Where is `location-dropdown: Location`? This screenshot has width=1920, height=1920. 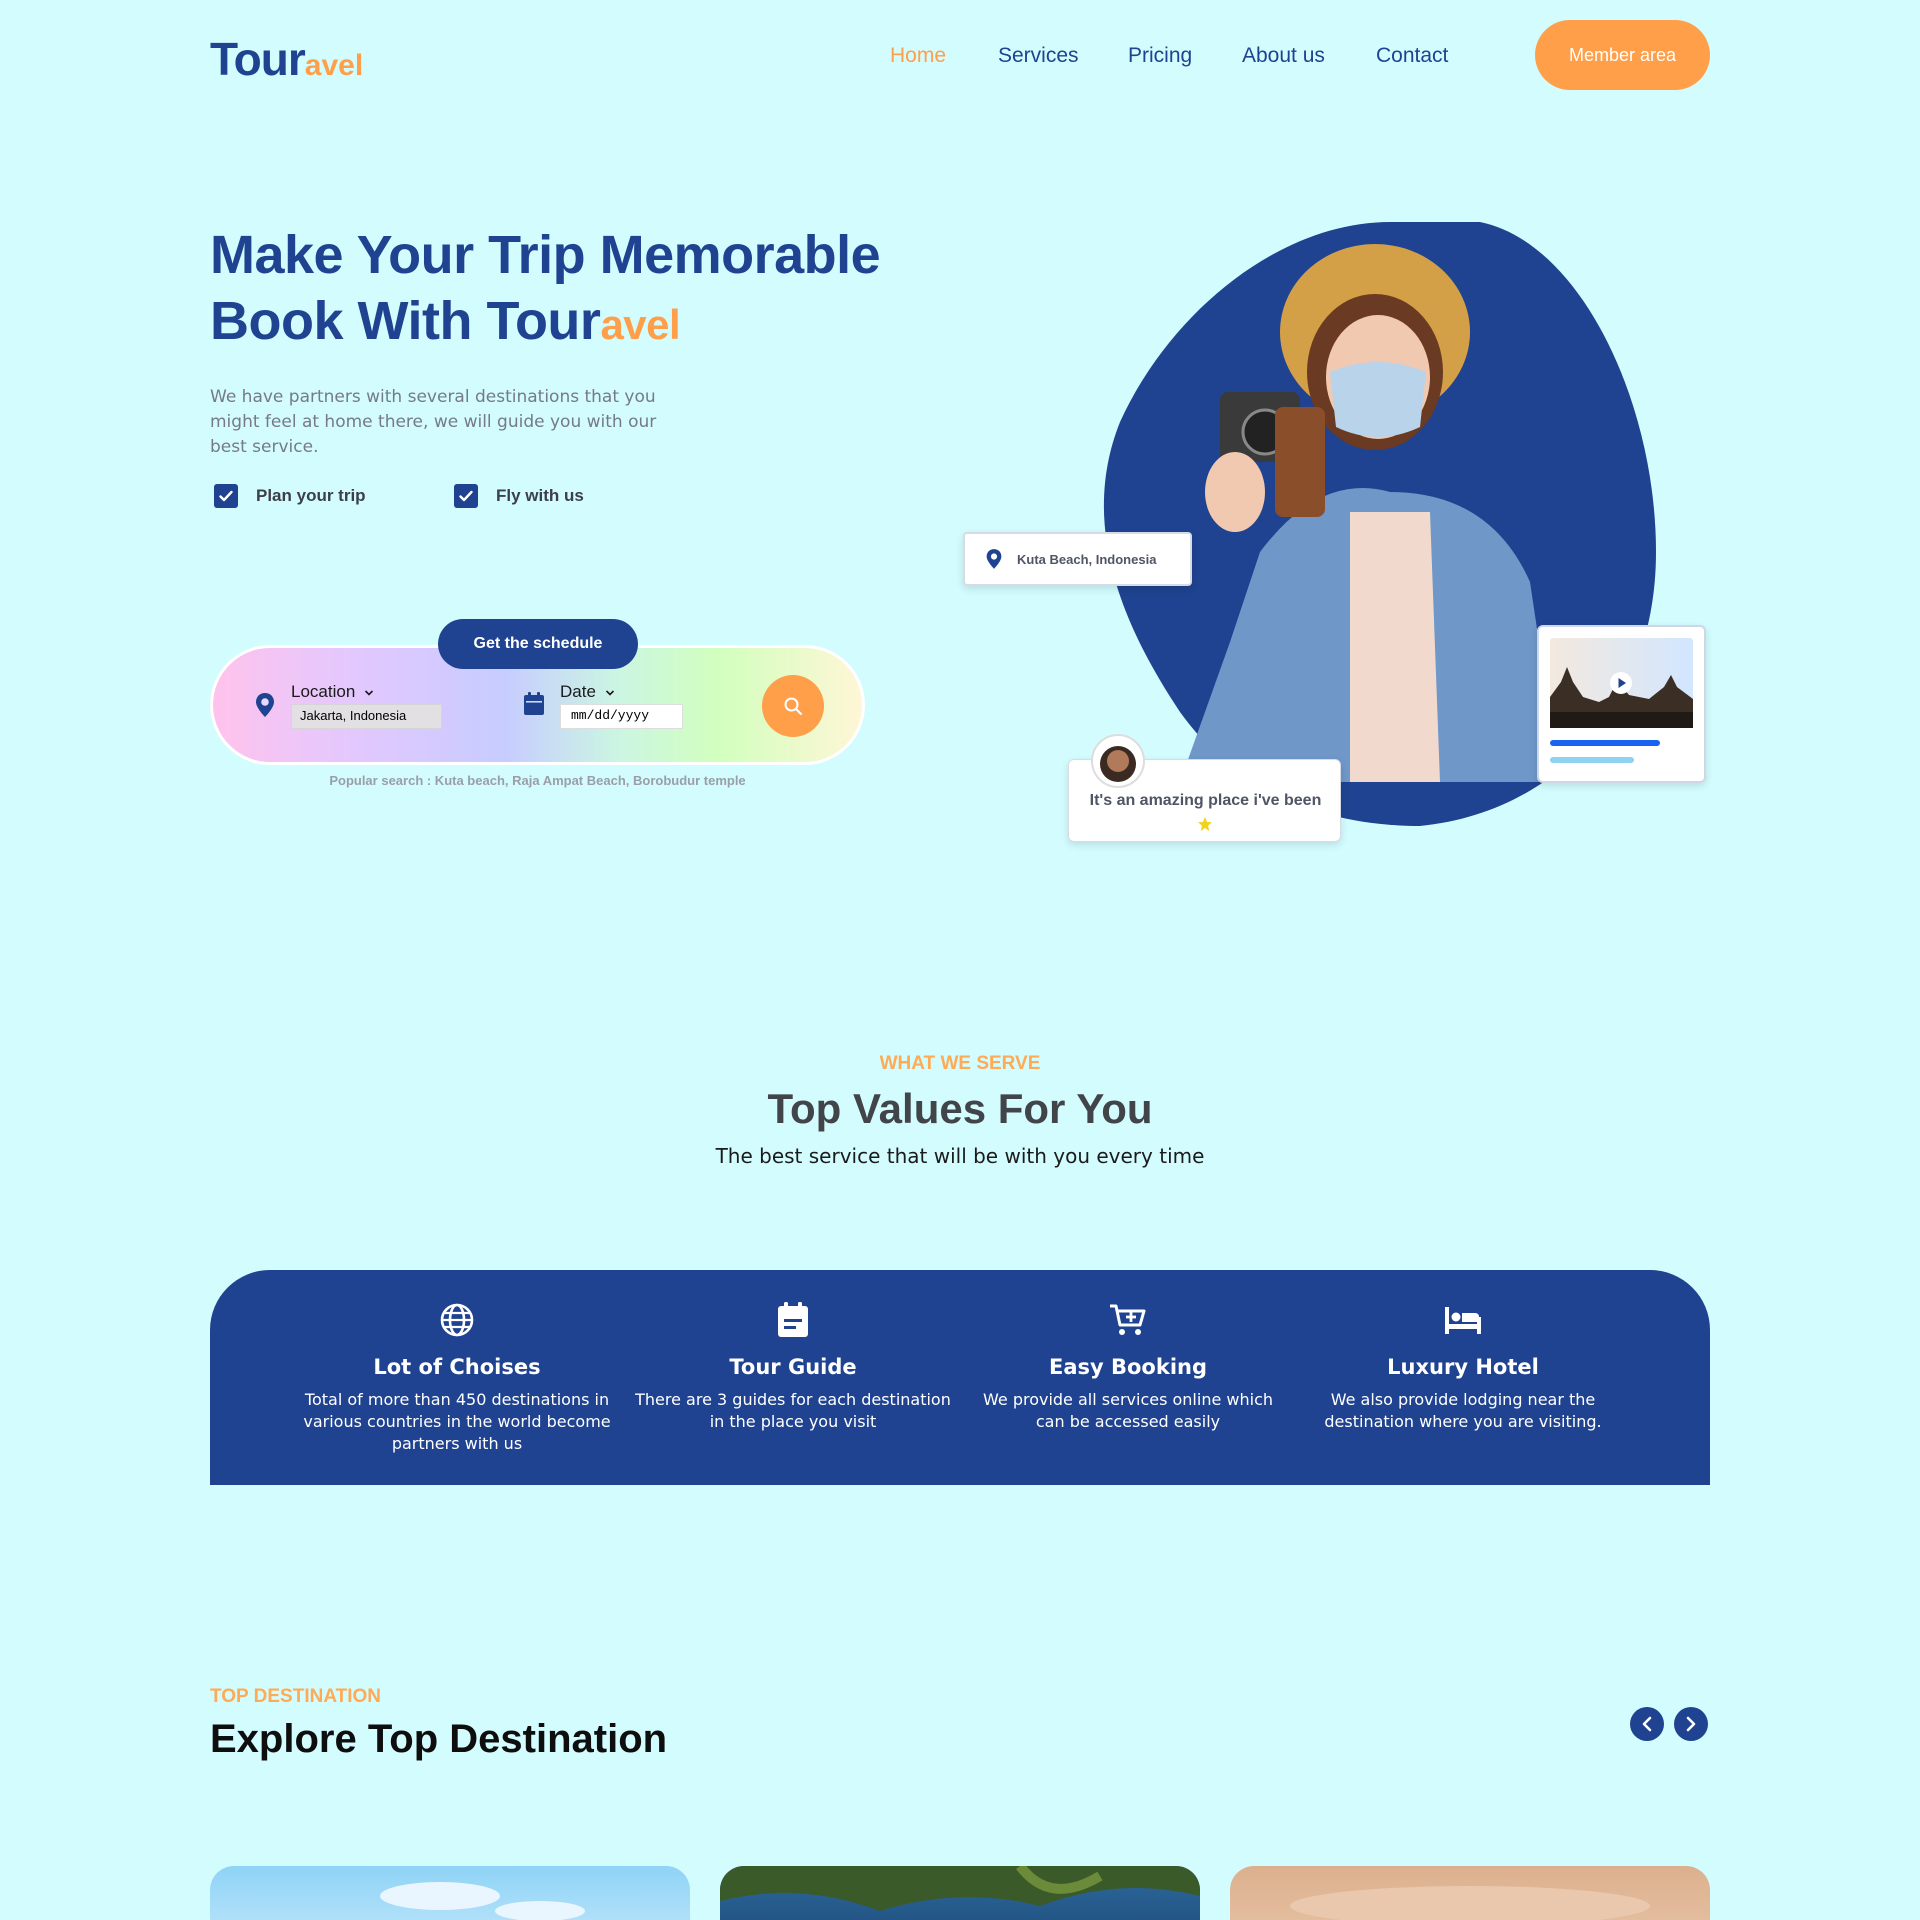 location-dropdown: Location is located at coordinates (332, 692).